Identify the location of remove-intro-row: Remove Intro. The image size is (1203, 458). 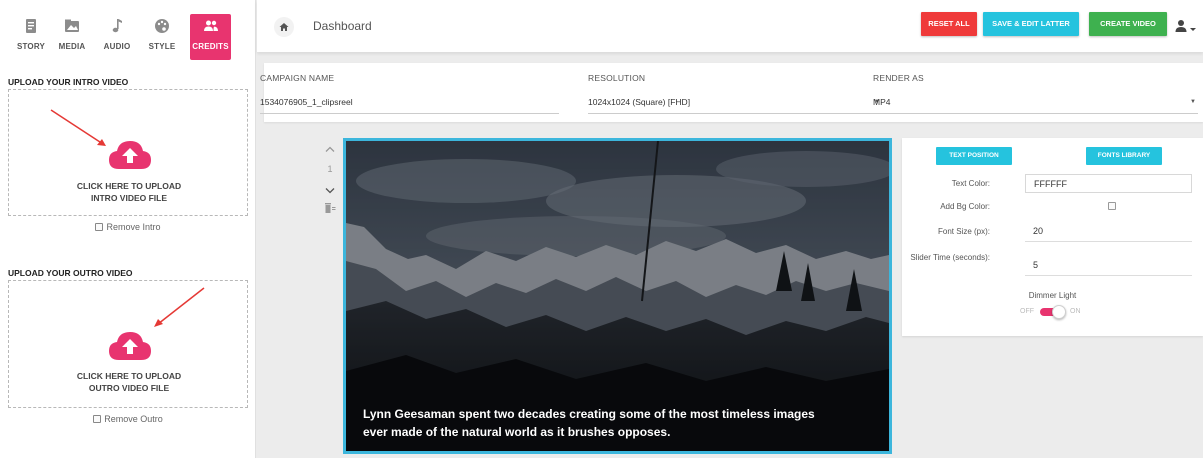
(128, 227).